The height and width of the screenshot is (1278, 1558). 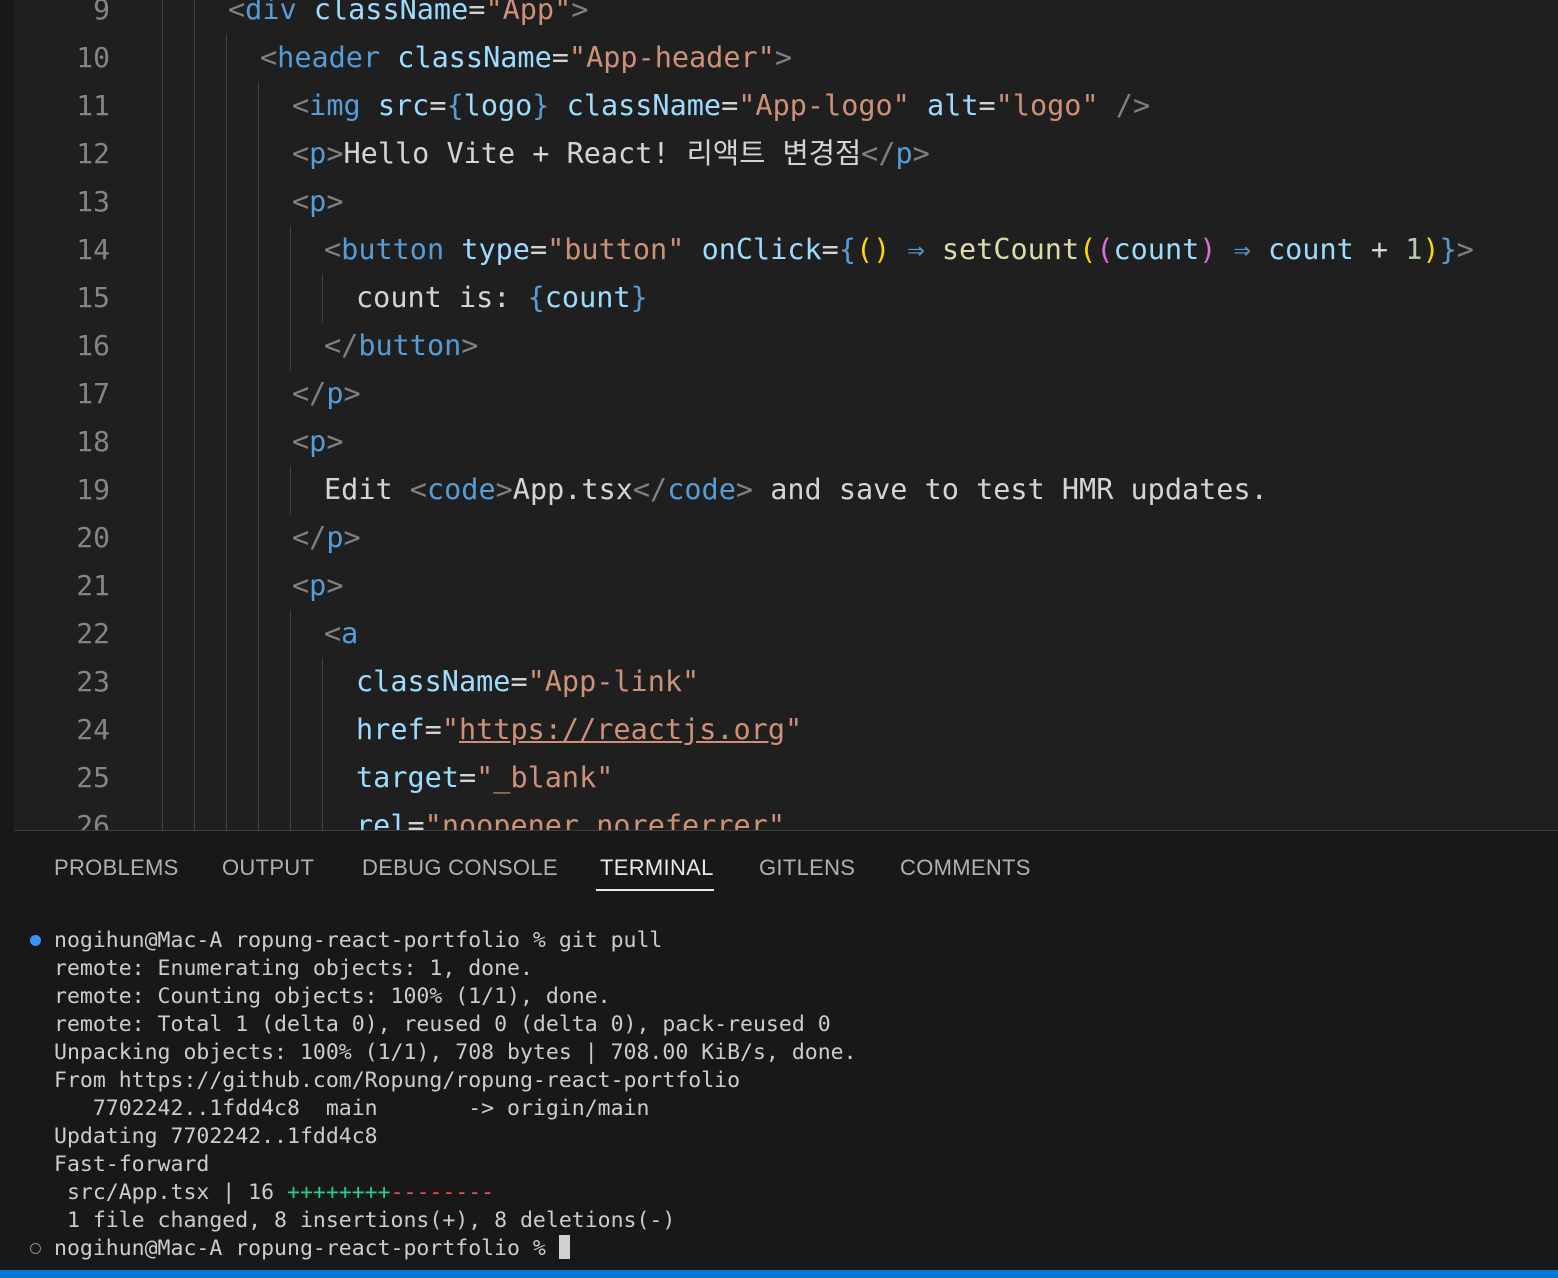 What do you see at coordinates (484, 778) in the screenshot?
I see `line-code: target="_blank"` at bounding box center [484, 778].